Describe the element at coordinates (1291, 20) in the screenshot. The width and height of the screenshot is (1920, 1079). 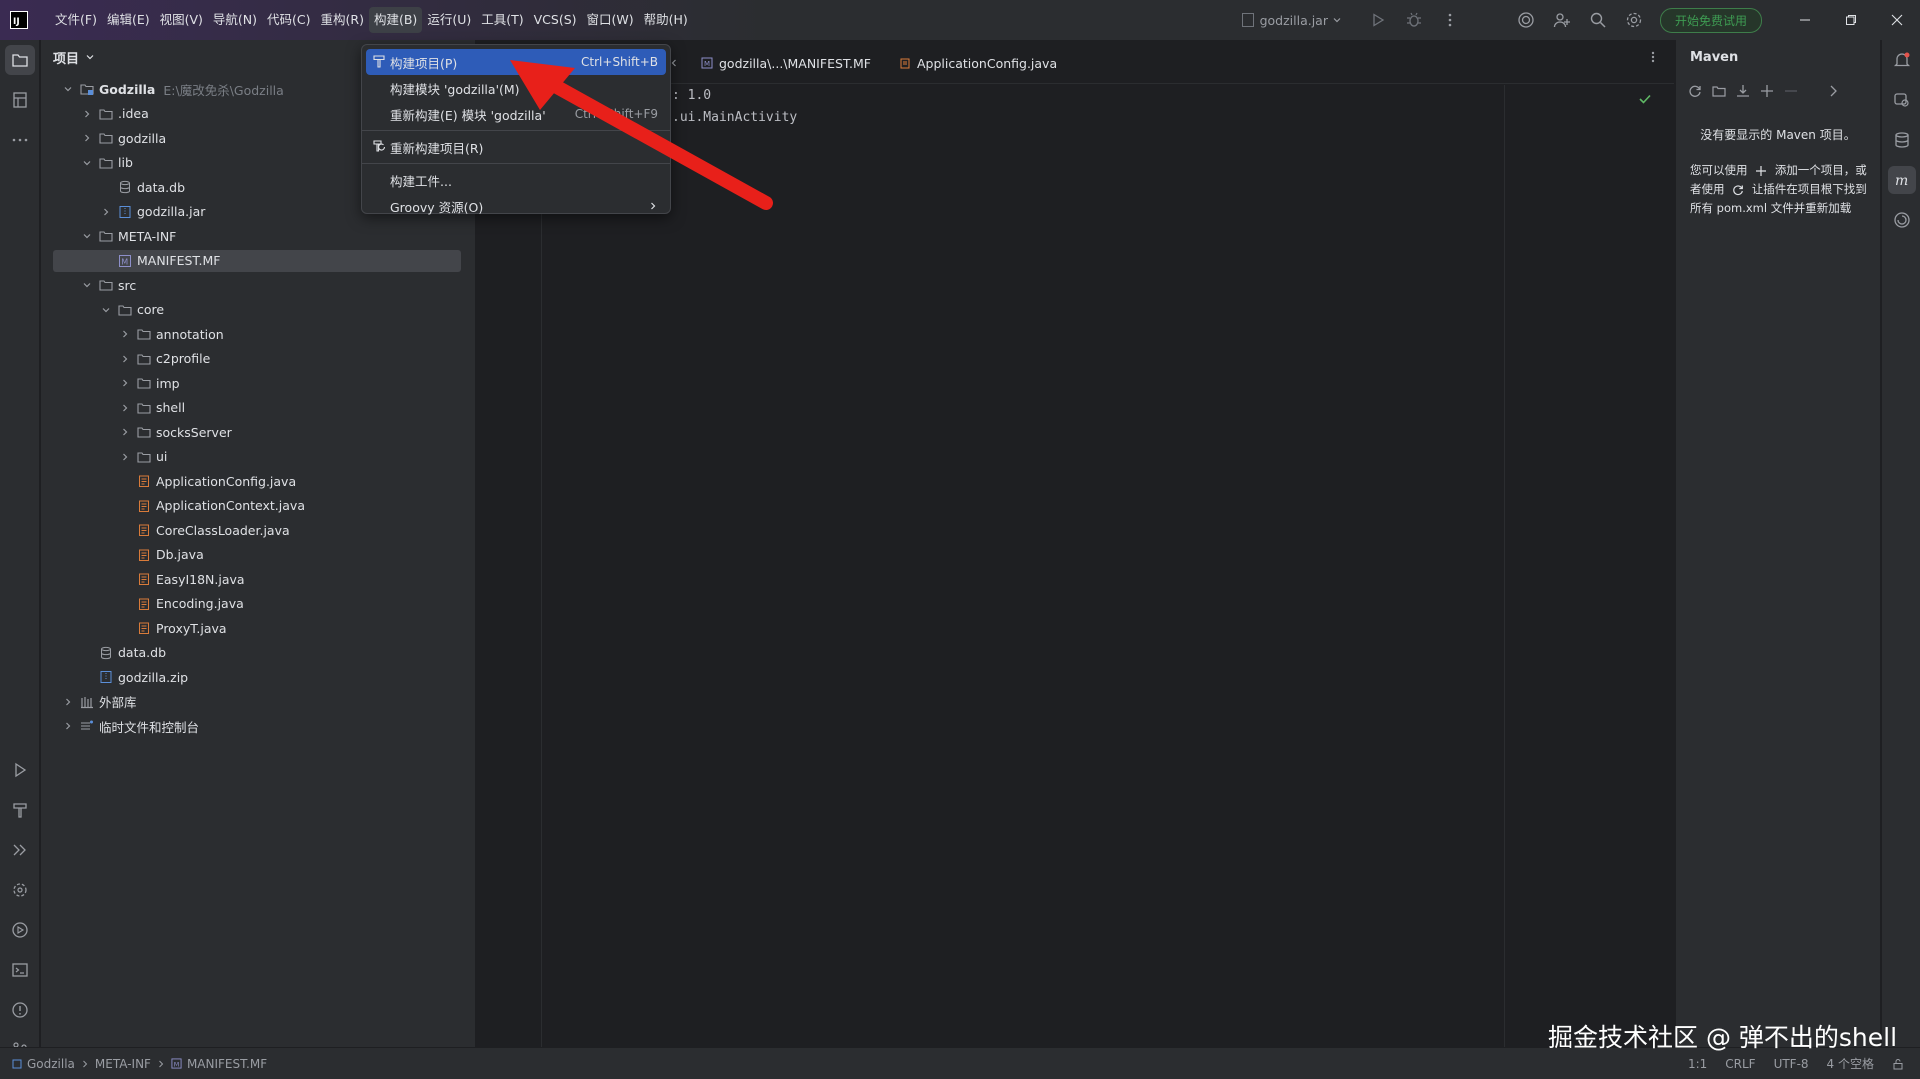
I see `run-config-selector: godzilla.jar` at that location.